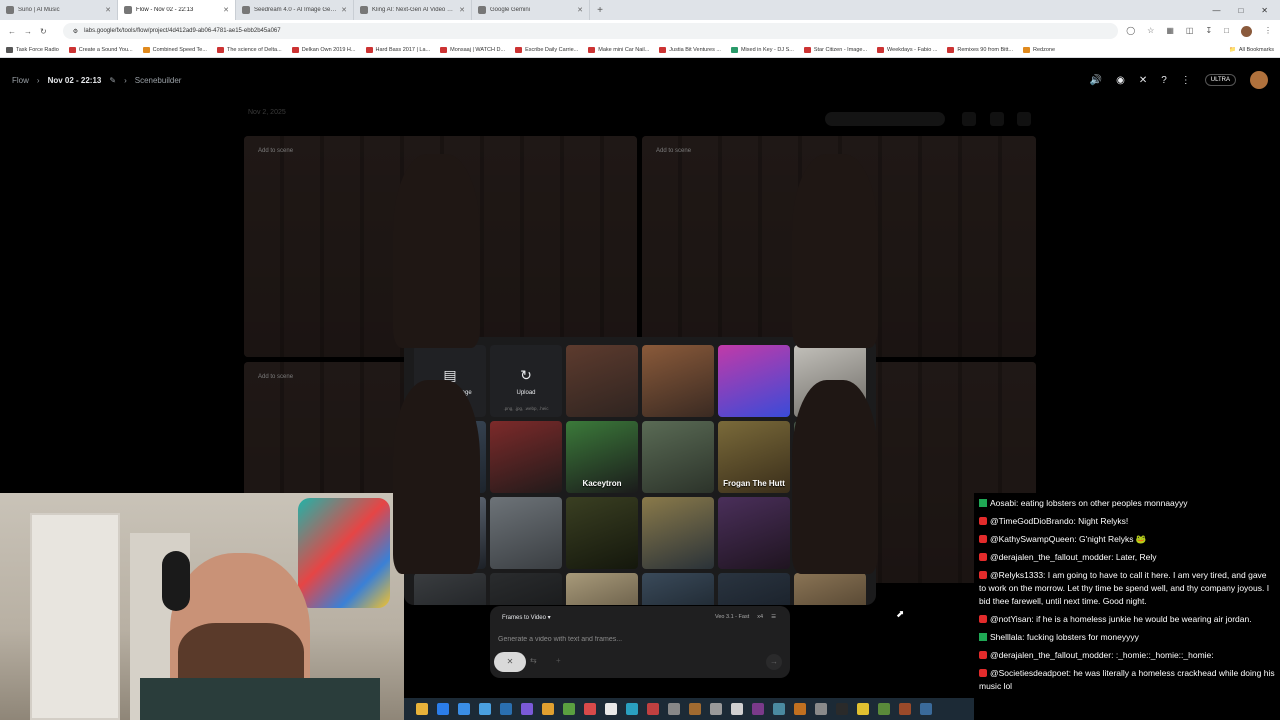  What do you see at coordinates (1164, 80) in the screenshot?
I see `help-icon: ?` at bounding box center [1164, 80].